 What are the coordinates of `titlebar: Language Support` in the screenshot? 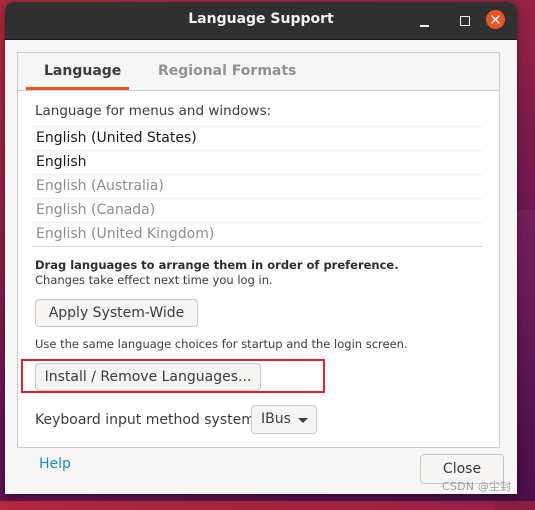 It's located at (261, 21).